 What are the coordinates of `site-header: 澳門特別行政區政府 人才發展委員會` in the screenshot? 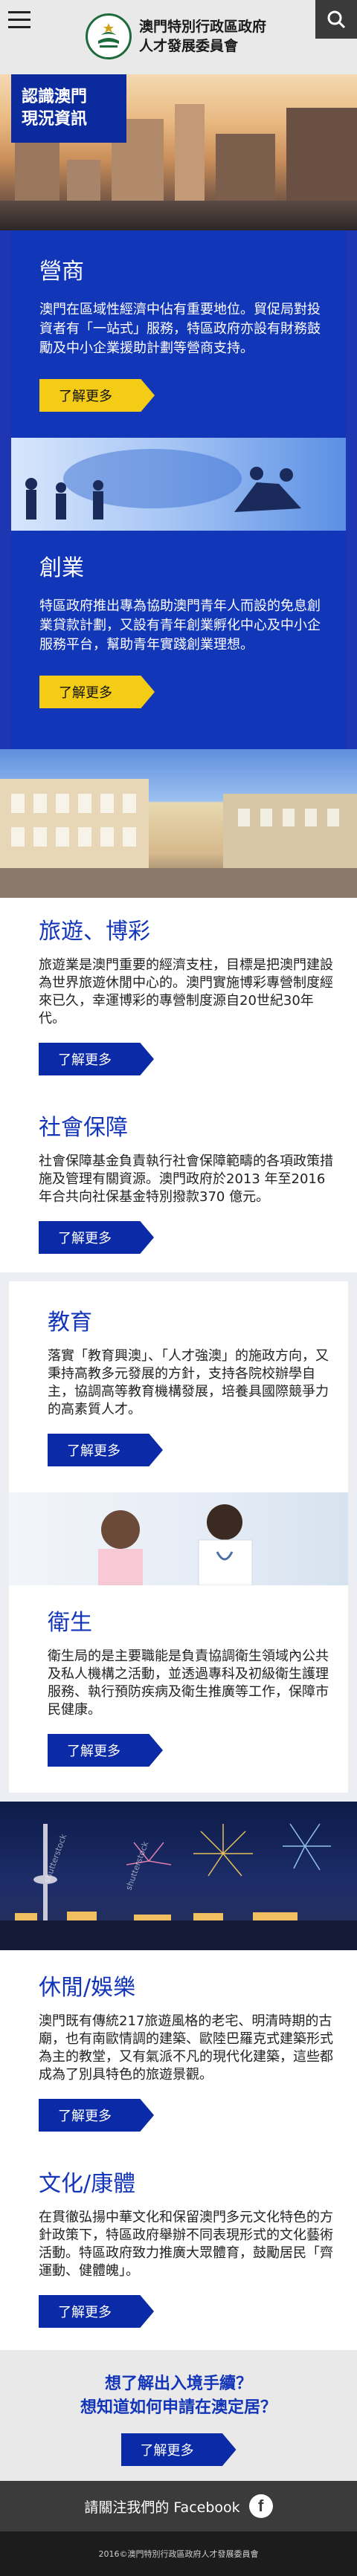 It's located at (179, 37).